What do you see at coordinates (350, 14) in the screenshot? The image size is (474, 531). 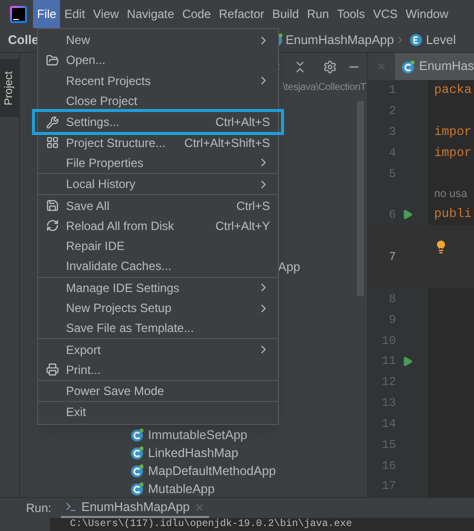 I see `menu-bar-item: Tools` at bounding box center [350, 14].